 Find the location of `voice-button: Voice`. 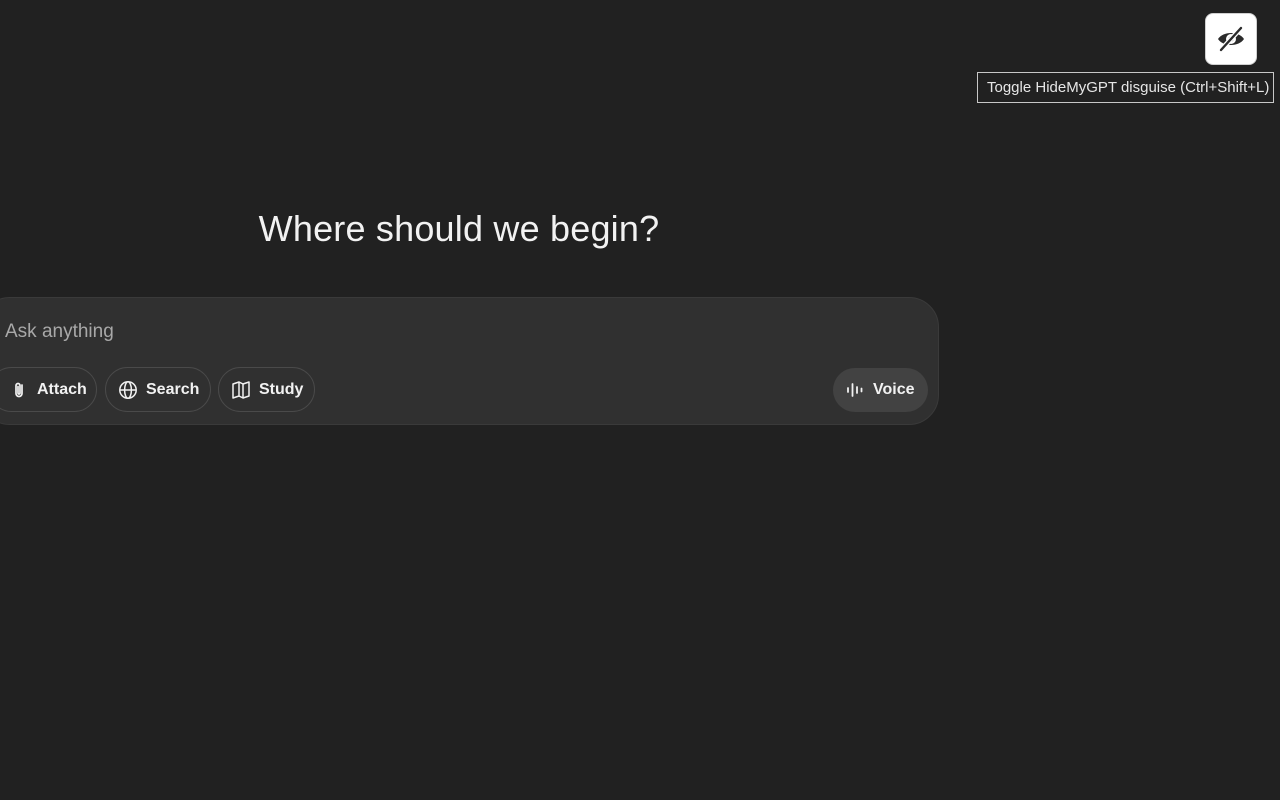

voice-button: Voice is located at coordinates (880, 390).